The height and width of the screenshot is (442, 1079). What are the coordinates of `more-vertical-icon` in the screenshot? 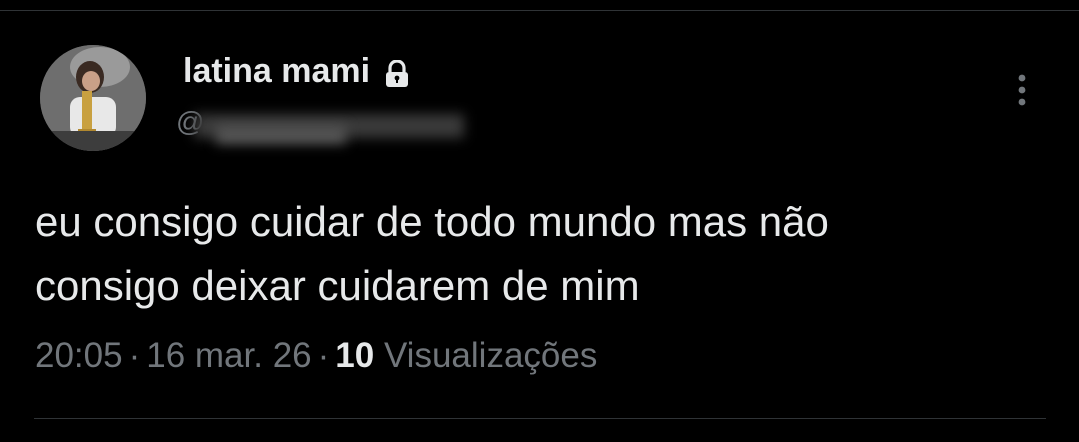 It's located at (1022, 90).